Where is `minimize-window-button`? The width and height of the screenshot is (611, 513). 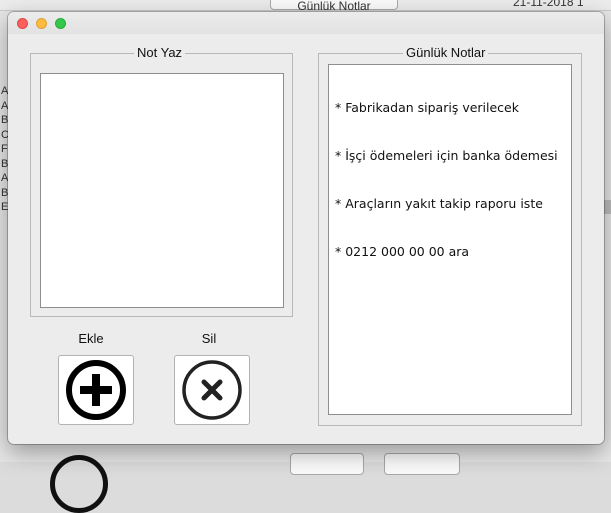 minimize-window-button is located at coordinates (41, 23).